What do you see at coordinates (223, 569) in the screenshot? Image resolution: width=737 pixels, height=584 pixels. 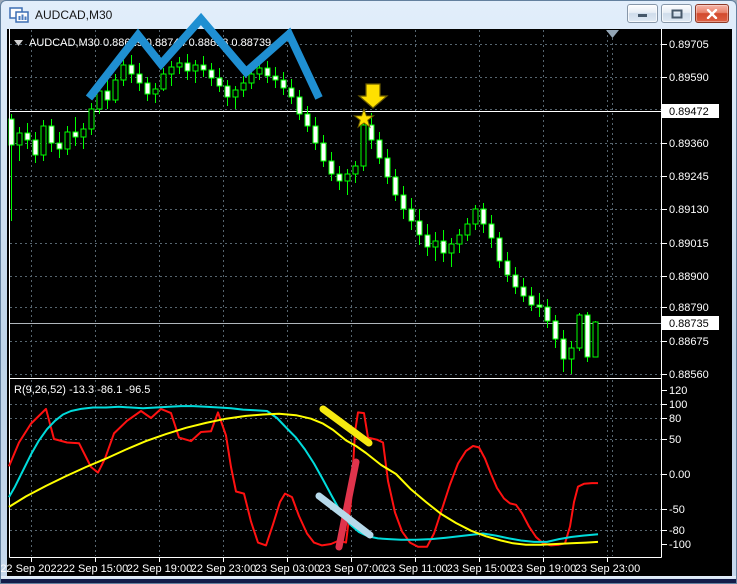 I see `time-label: 22 Sep 23:00` at bounding box center [223, 569].